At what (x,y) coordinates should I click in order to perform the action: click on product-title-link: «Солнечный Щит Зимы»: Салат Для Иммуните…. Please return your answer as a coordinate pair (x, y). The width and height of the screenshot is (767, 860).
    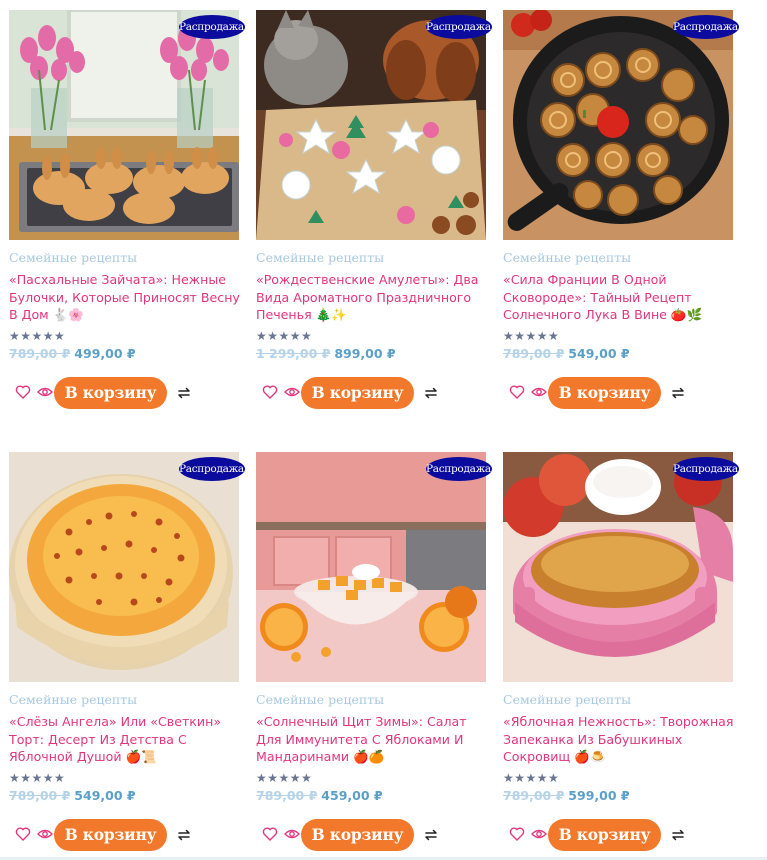
    Looking at the image, I should click on (375, 739).